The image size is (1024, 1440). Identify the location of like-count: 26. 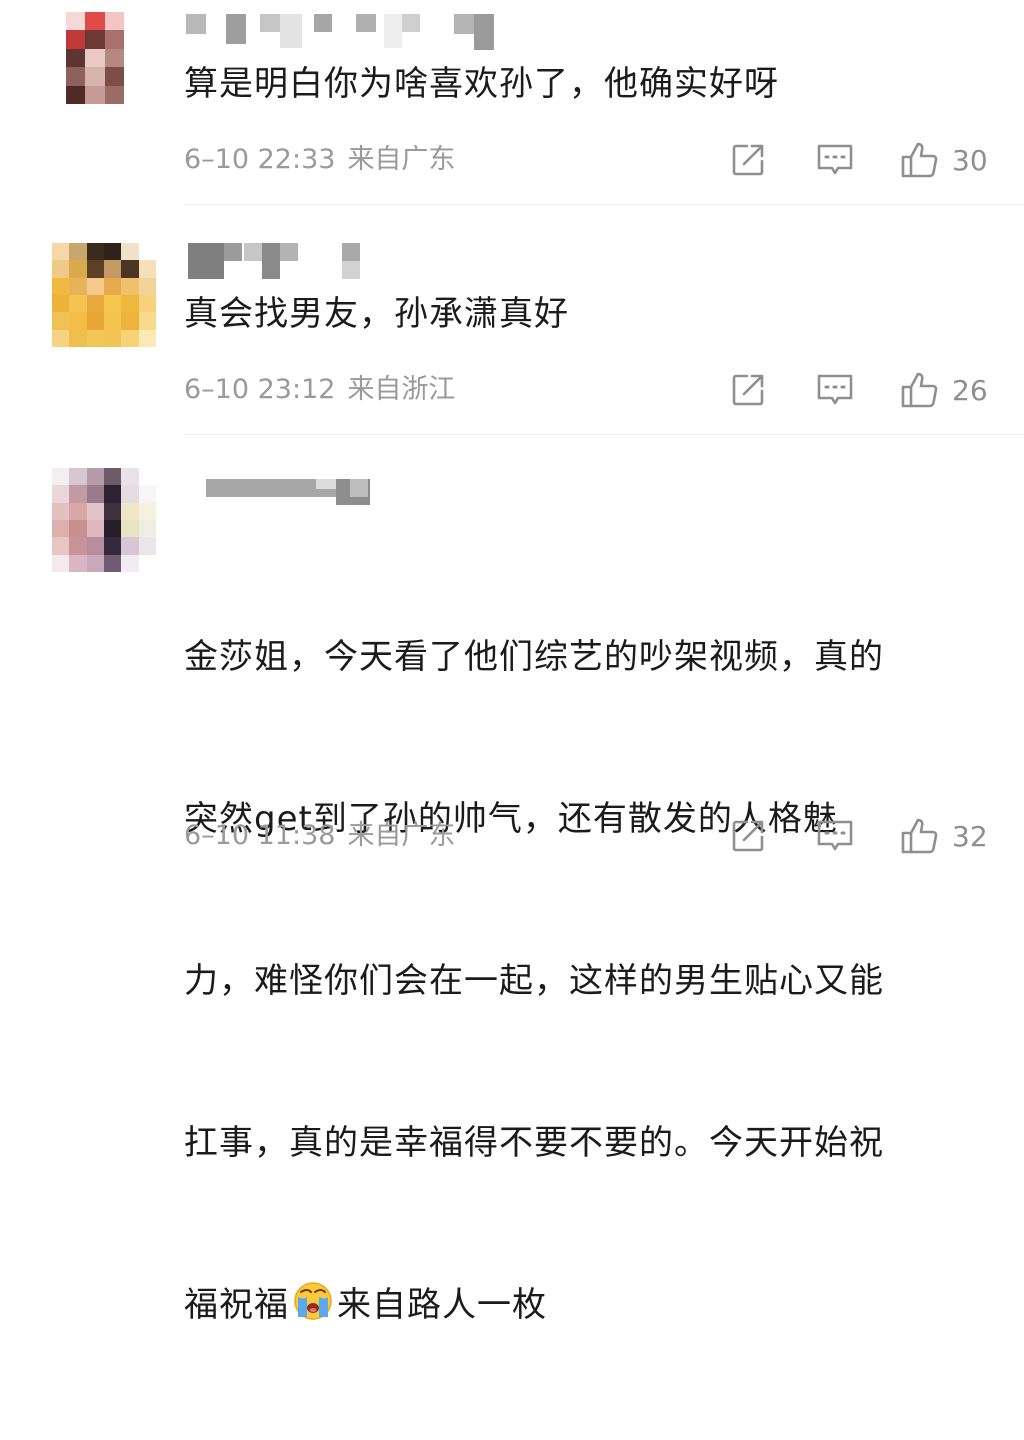
(970, 390).